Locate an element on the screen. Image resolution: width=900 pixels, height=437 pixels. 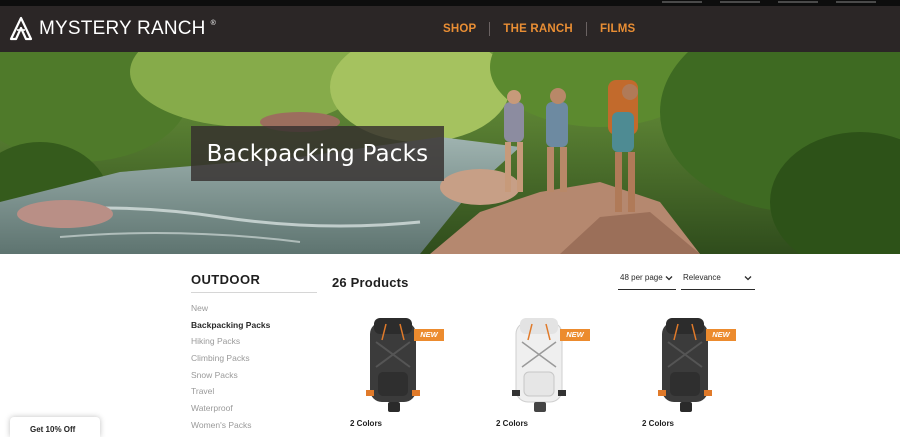
nav-films: FILMS is located at coordinates (618, 29).